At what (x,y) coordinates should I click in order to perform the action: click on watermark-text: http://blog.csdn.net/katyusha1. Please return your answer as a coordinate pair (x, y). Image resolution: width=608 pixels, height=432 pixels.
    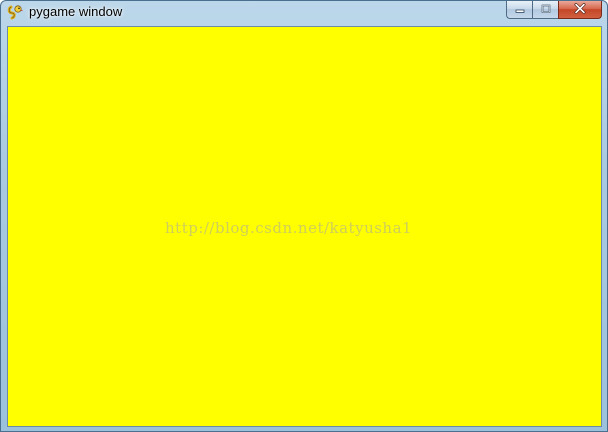
    Looking at the image, I should click on (289, 228).